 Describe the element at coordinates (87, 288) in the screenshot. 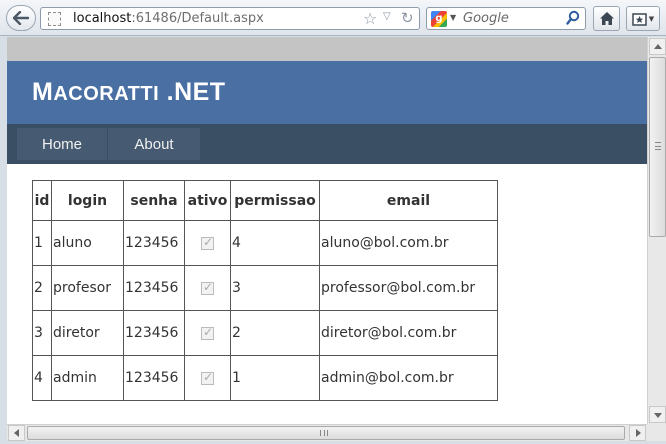

I see `cell-login: profesor` at that location.